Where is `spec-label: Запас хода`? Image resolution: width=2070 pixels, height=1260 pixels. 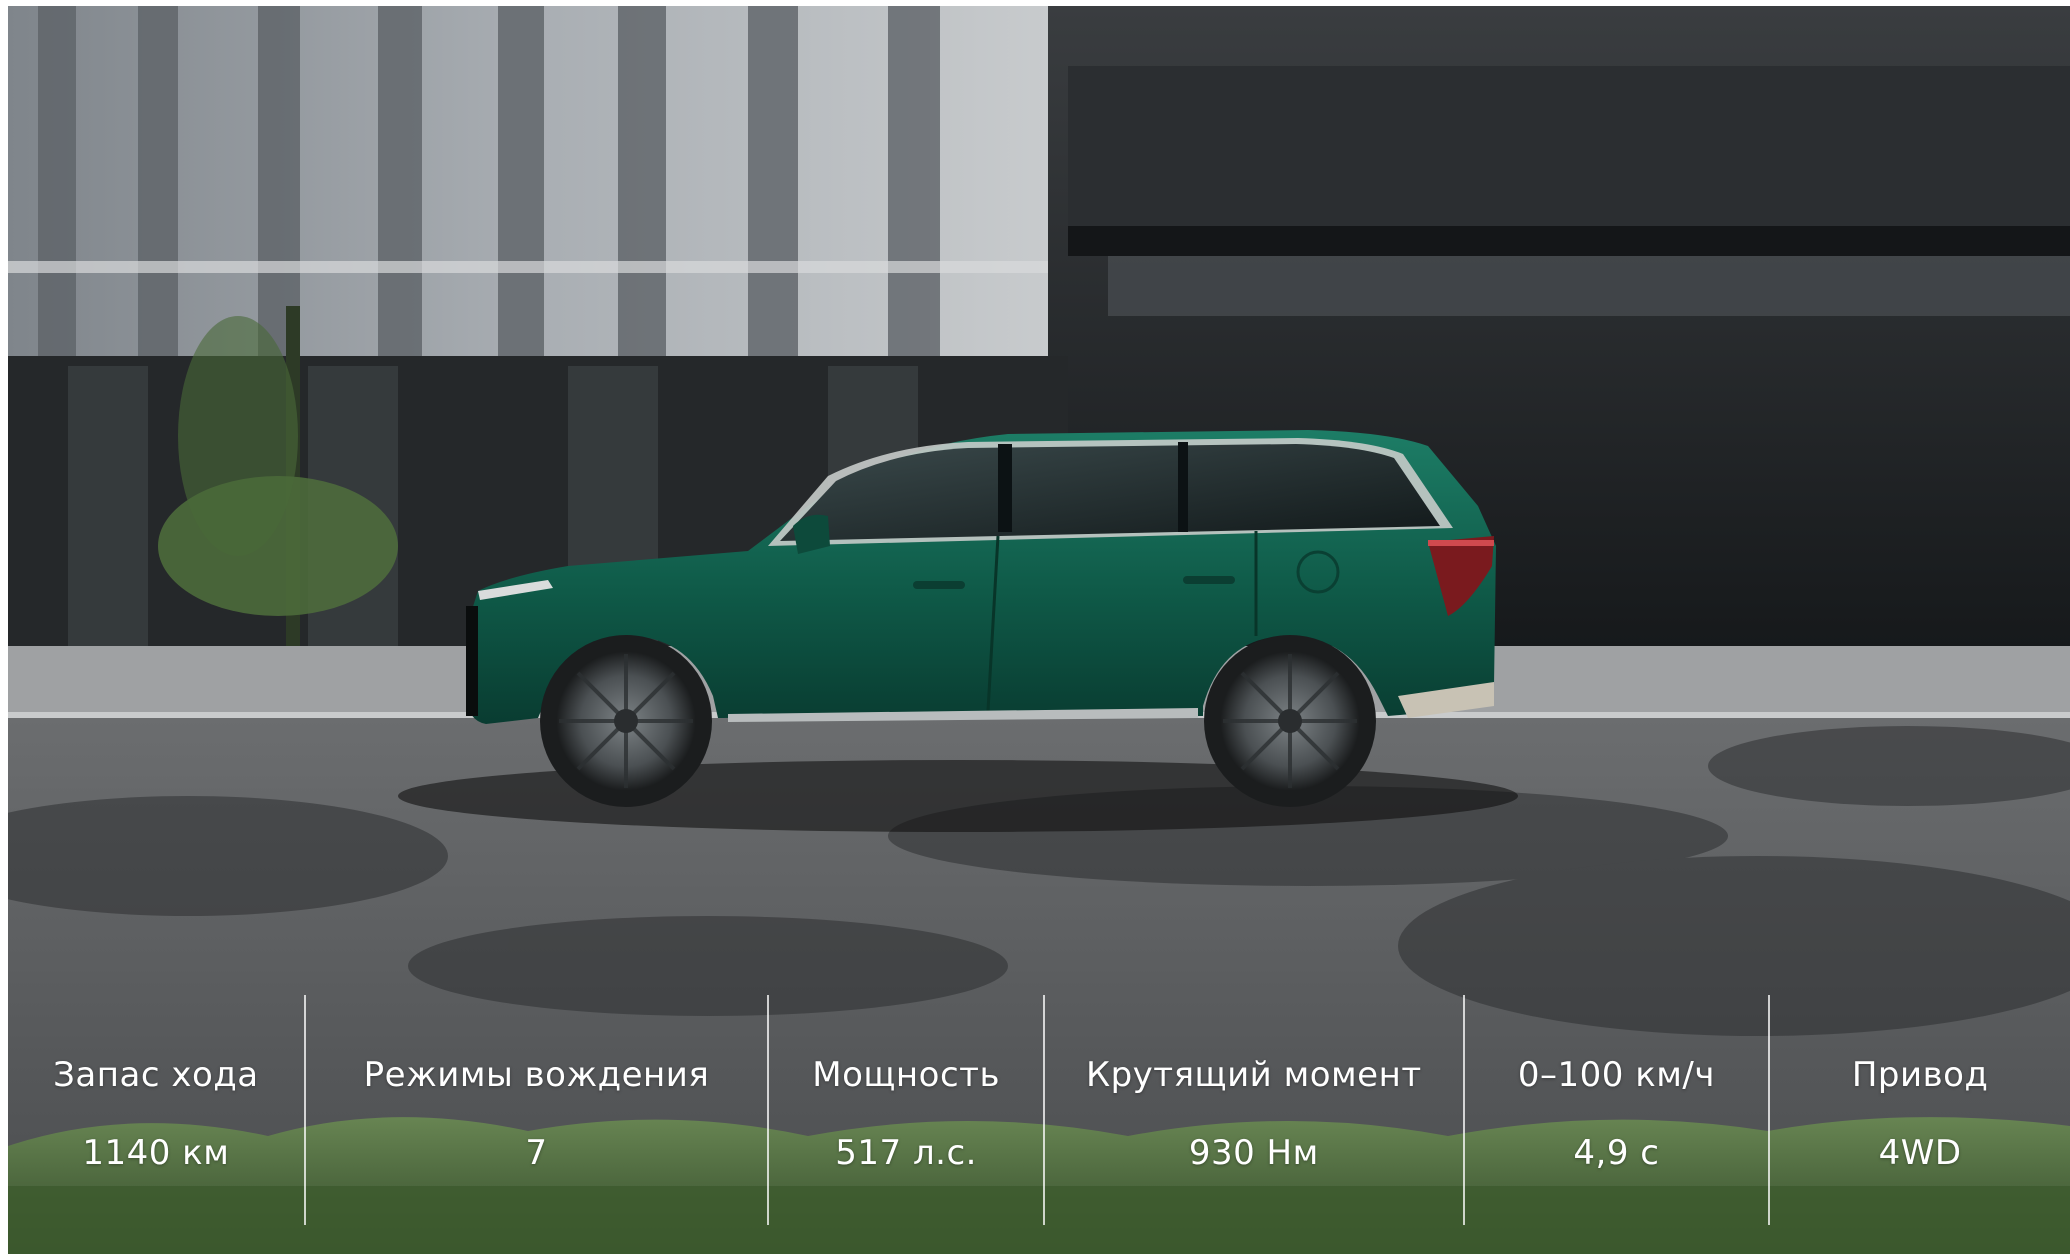 spec-label: Запас хода is located at coordinates (156, 1075).